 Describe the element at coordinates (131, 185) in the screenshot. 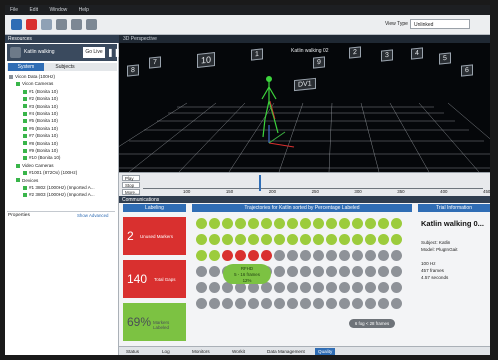

I see `stop-button: Stop` at that location.